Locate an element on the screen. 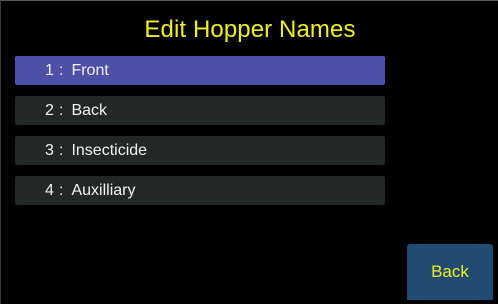  hopper-name: Insecticide is located at coordinates (109, 150).